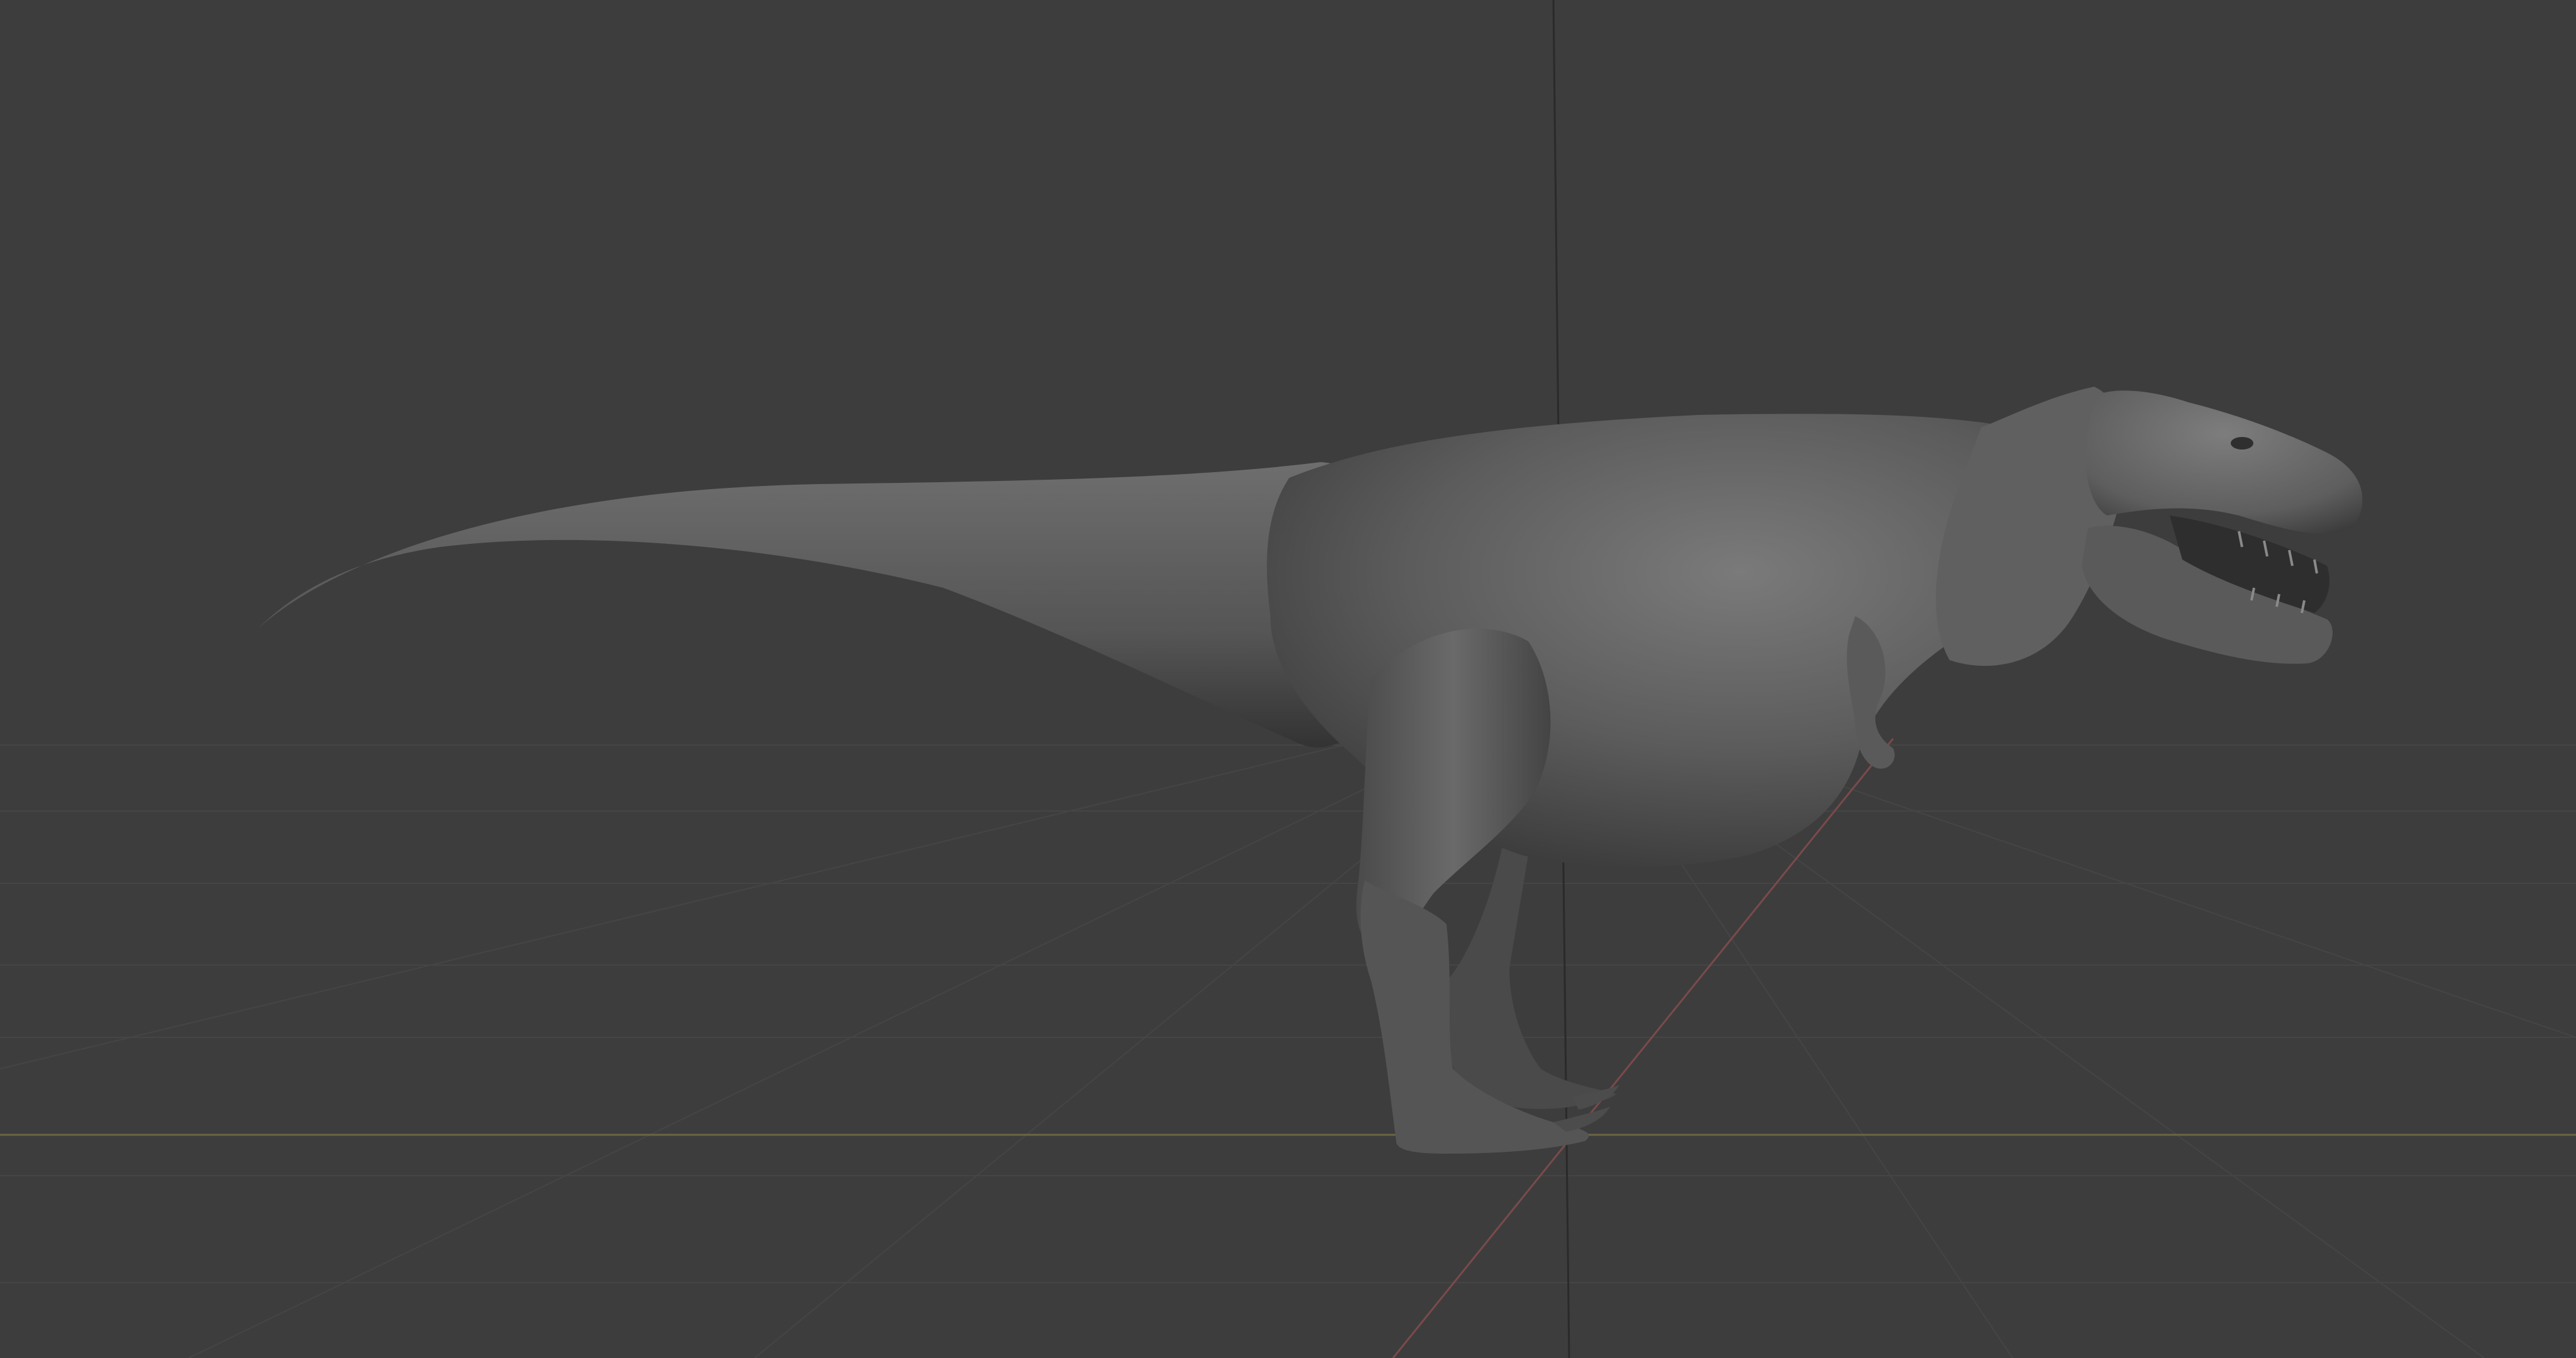  What do you see at coordinates (826, 605) in the screenshot?
I see `tail` at bounding box center [826, 605].